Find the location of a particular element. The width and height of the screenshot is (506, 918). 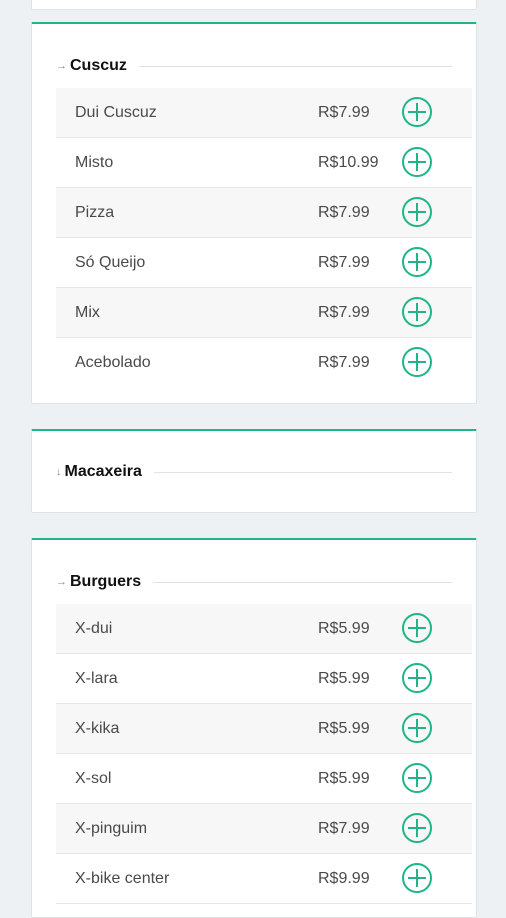

list-item: X-bike center R$9.99 is located at coordinates (264, 879).